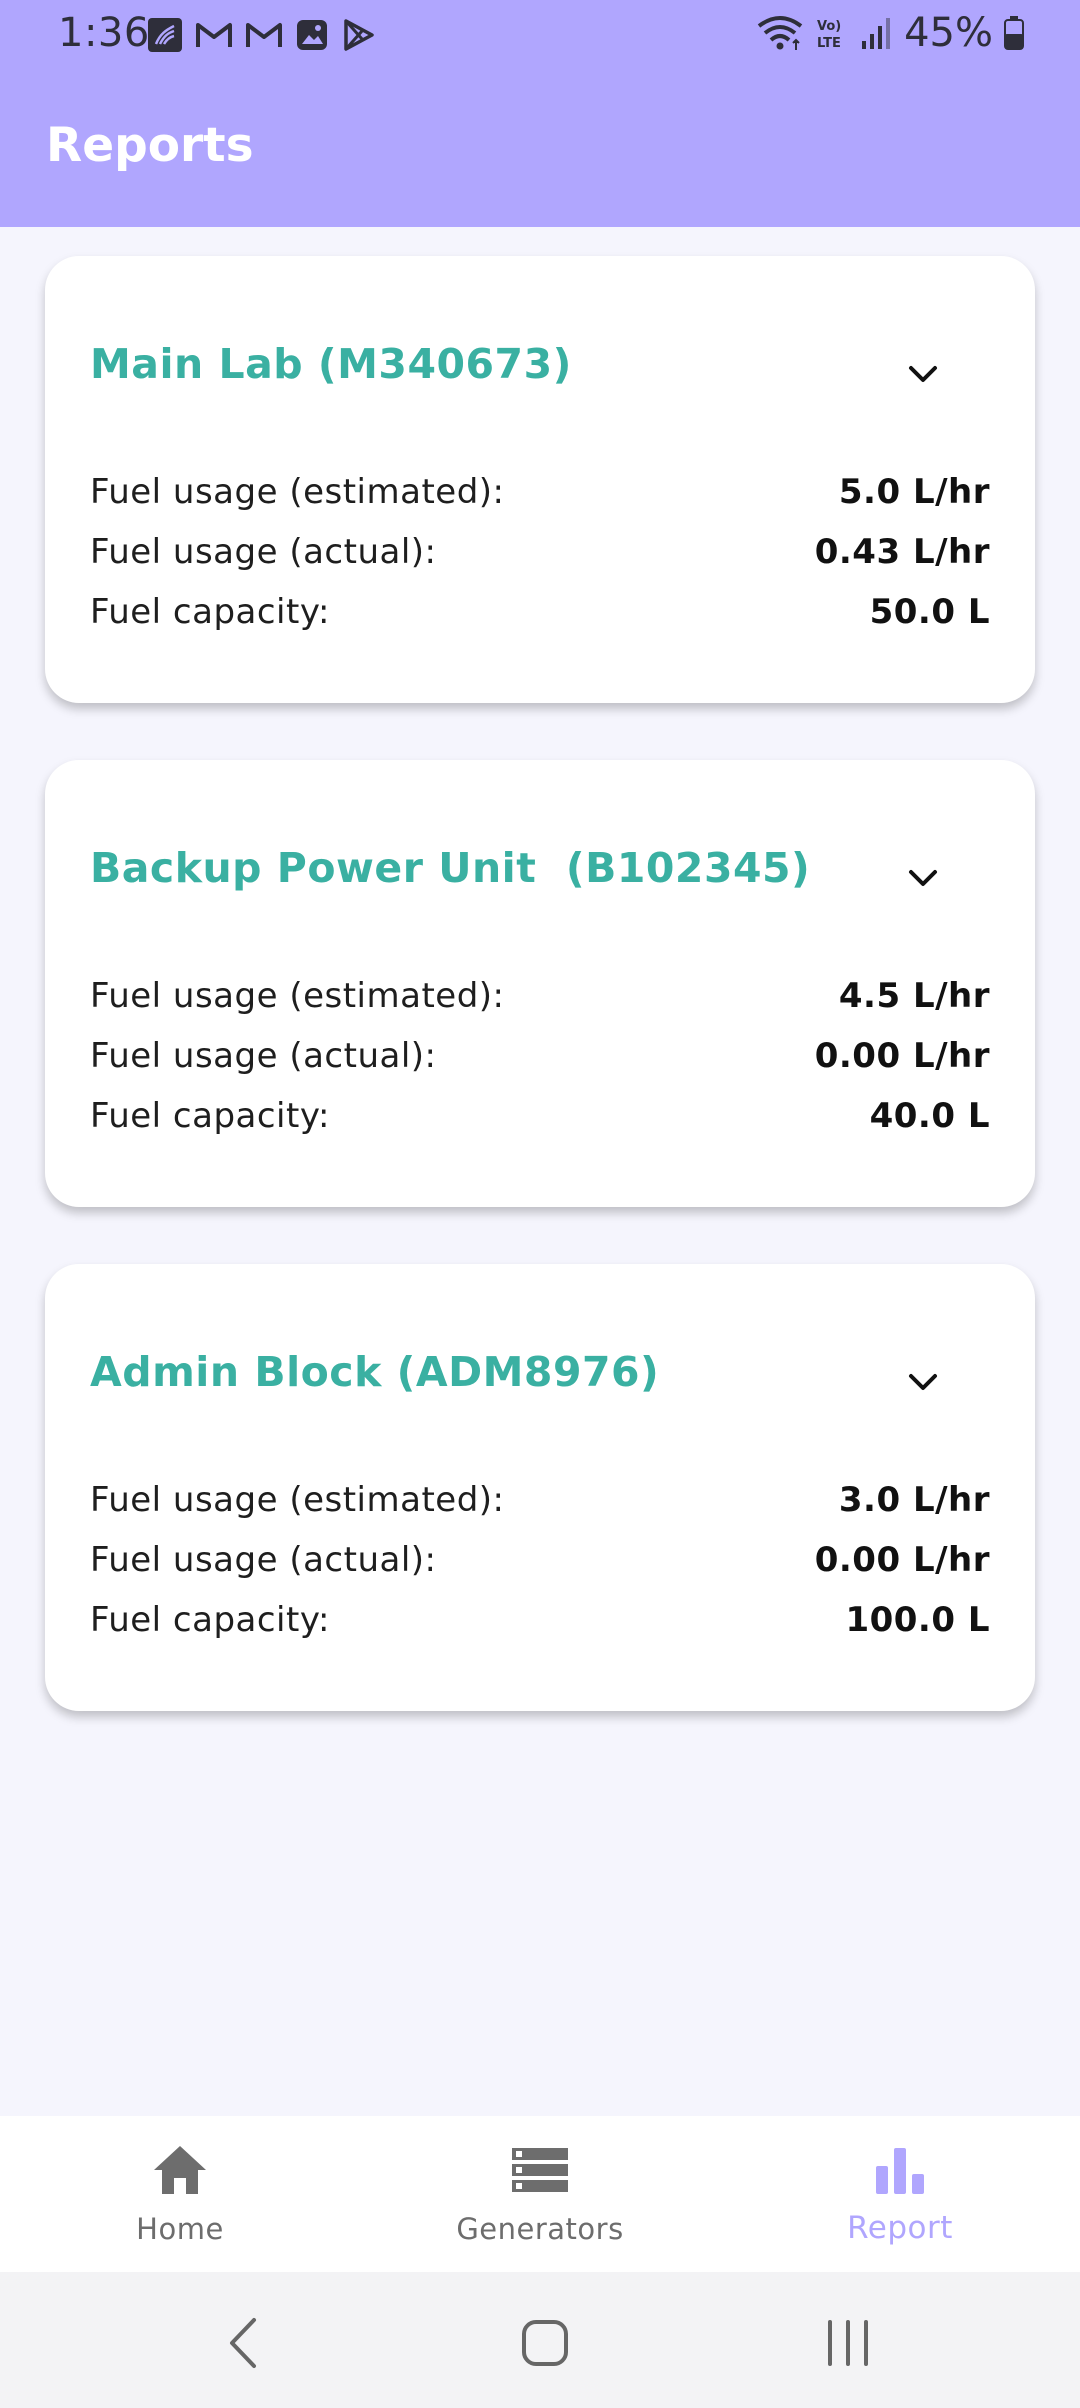 This screenshot has width=1080, height=2408. Describe the element at coordinates (948, 33) in the screenshot. I see `battery-percent: 45%` at that location.